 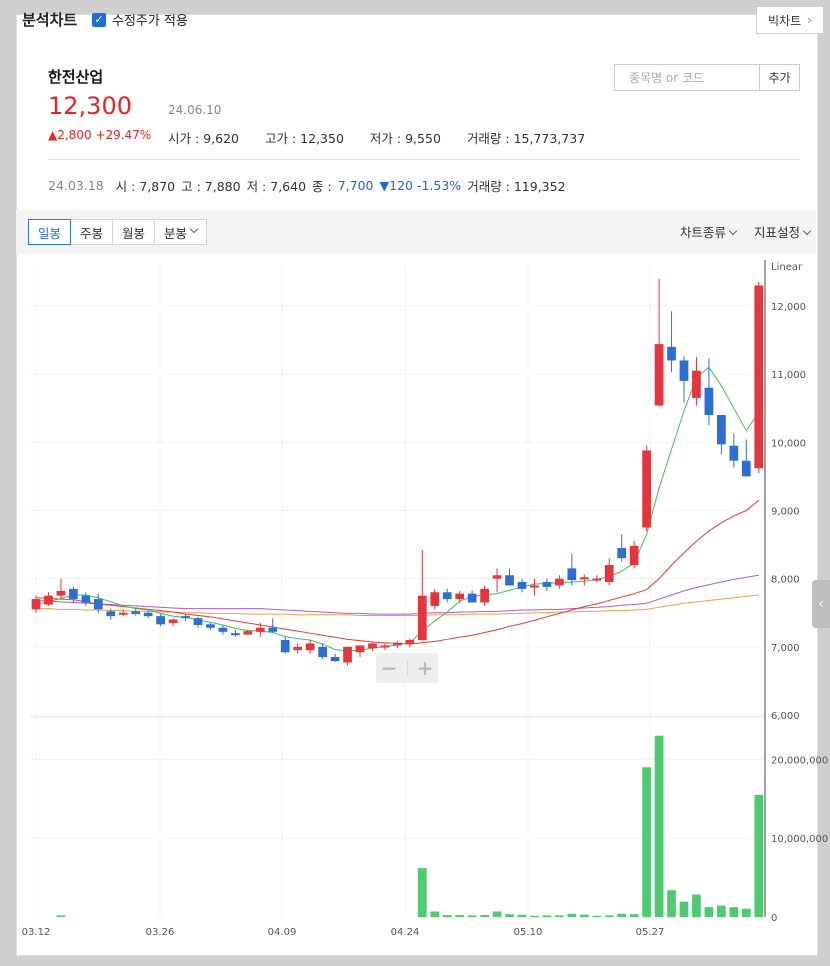 I want to click on zoom-out-button: −, so click(x=389, y=668).